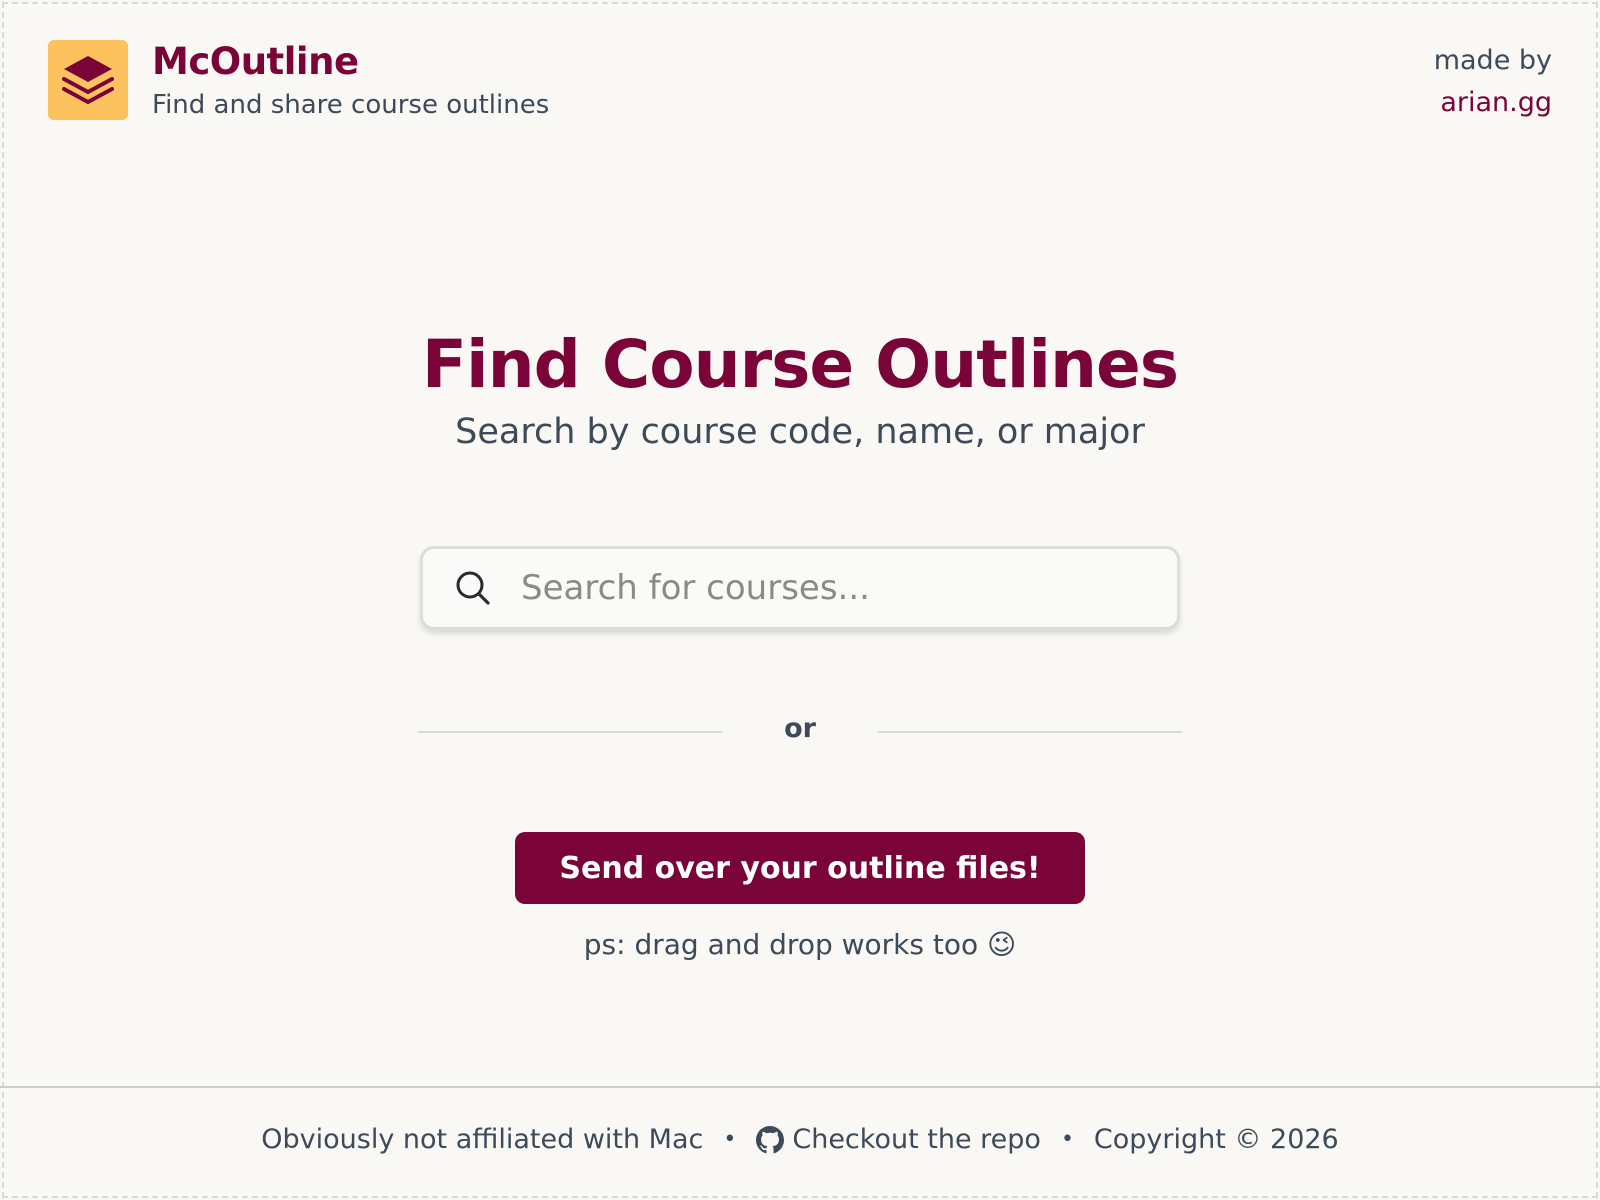 Image resolution: width=1600 pixels, height=1200 pixels. Describe the element at coordinates (1492, 60) in the screenshot. I see `made-by-label: made by` at that location.